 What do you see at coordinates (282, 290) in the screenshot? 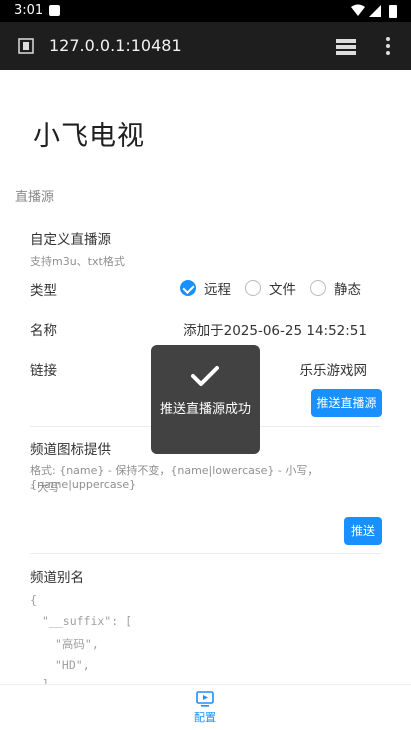
I see `radio-file-label: 文件` at bounding box center [282, 290].